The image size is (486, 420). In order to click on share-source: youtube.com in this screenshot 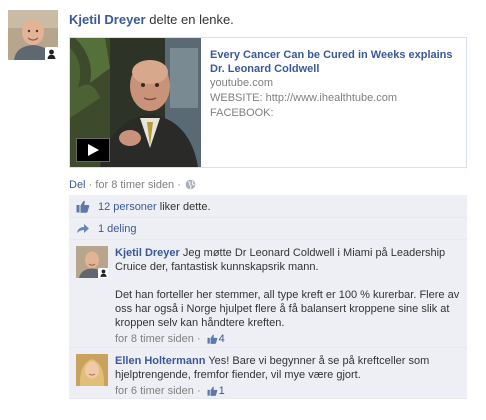, I will do `click(241, 83)`.